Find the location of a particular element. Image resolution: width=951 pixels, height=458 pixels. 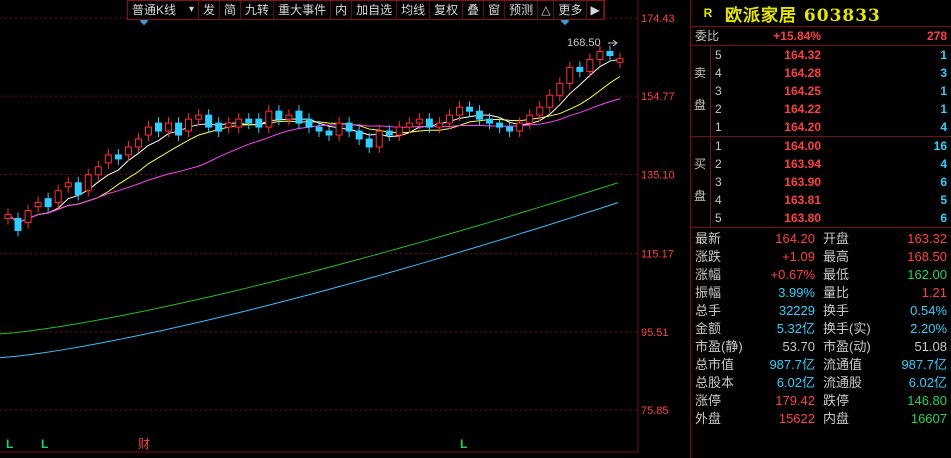

stat-label: 总手 is located at coordinates (708, 310).